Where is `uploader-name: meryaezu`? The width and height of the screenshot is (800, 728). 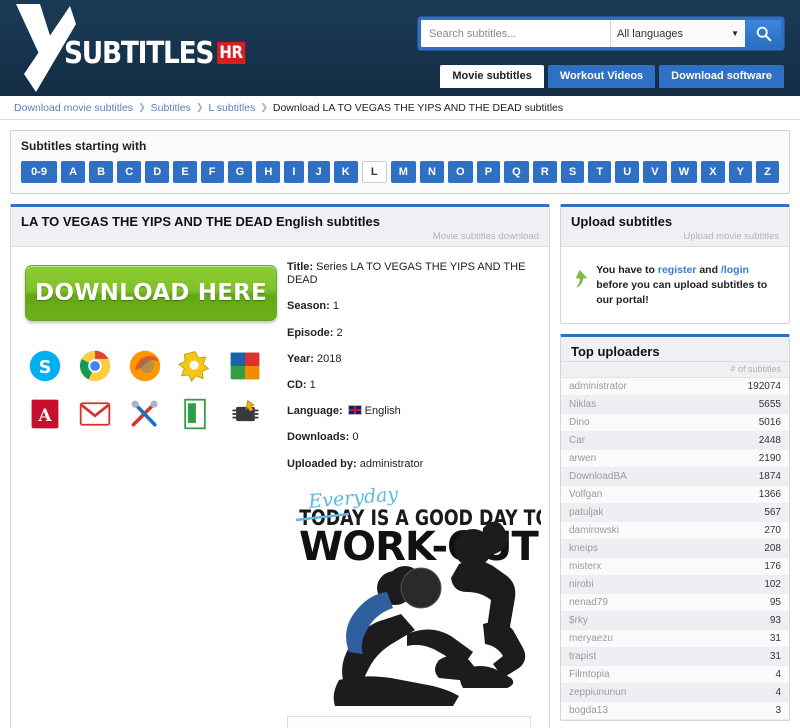 uploader-name: meryaezu is located at coordinates (625, 638).